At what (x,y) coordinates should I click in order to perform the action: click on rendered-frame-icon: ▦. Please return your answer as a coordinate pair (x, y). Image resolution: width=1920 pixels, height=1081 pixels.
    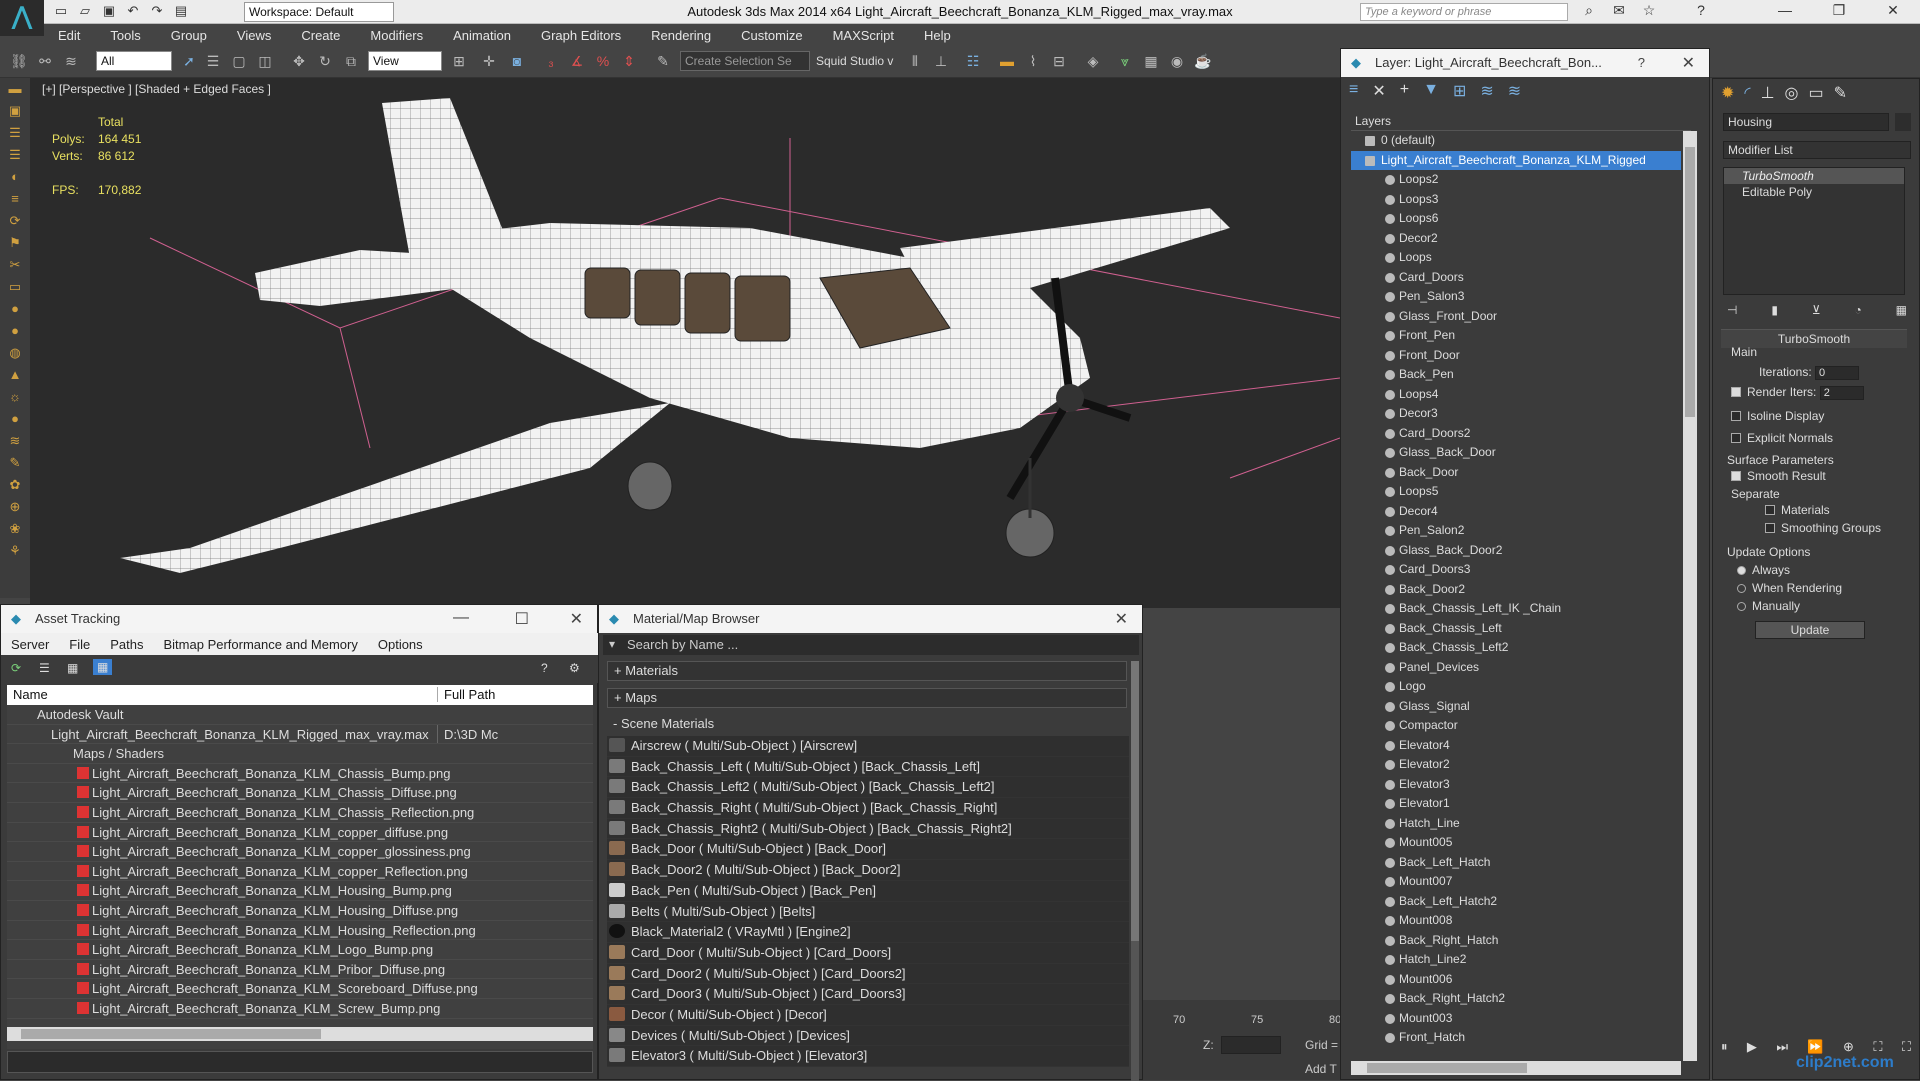
    Looking at the image, I should click on (1151, 61).